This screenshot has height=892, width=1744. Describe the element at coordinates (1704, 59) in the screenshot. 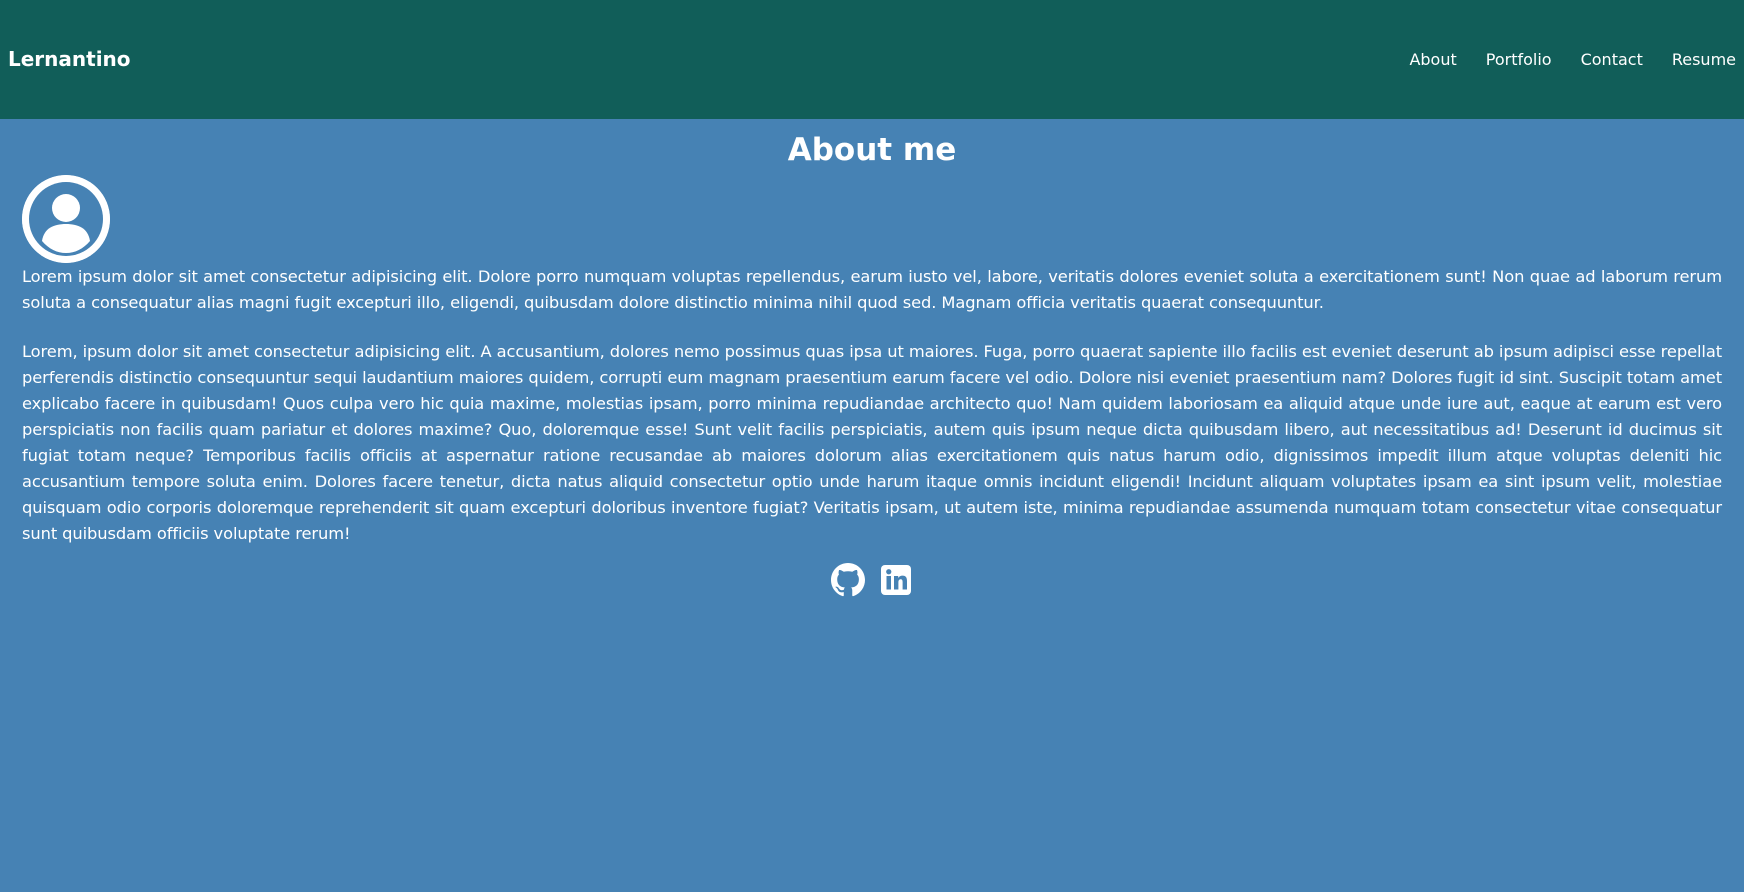

I see `nav-link-resume: Resume` at that location.